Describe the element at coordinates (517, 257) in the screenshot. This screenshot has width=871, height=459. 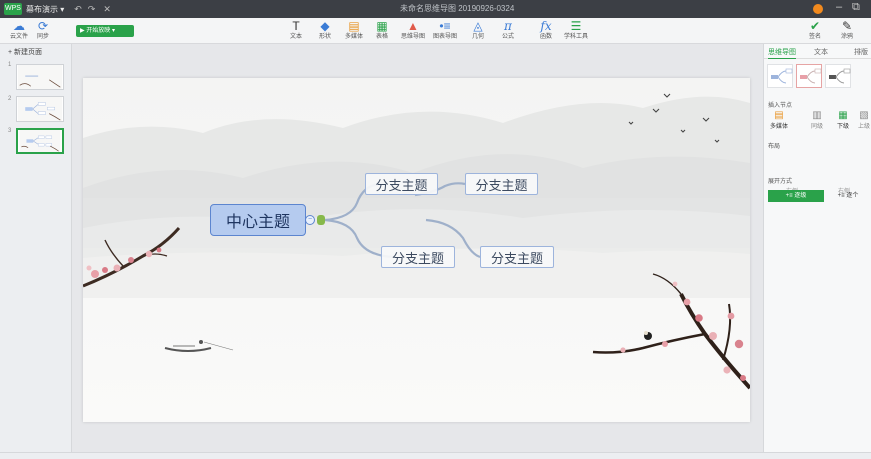
I see `branch-topic-4: 分支主题` at that location.